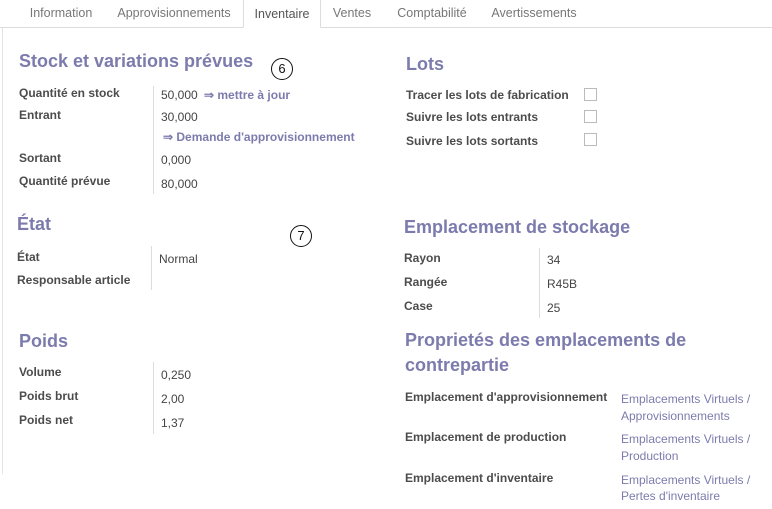  What do you see at coordinates (675, 416) in the screenshot?
I see `procurement-location-link-line2: Approvisionnements` at bounding box center [675, 416].